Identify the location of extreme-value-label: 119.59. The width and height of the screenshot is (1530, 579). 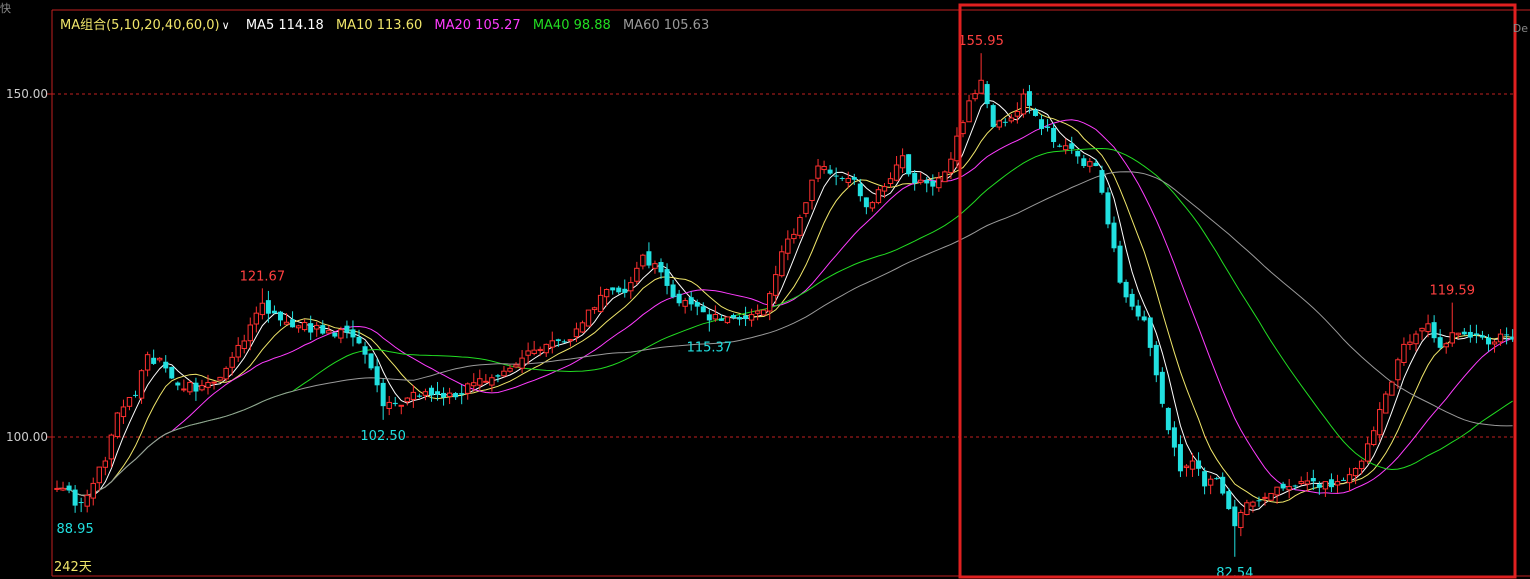
(1452, 291).